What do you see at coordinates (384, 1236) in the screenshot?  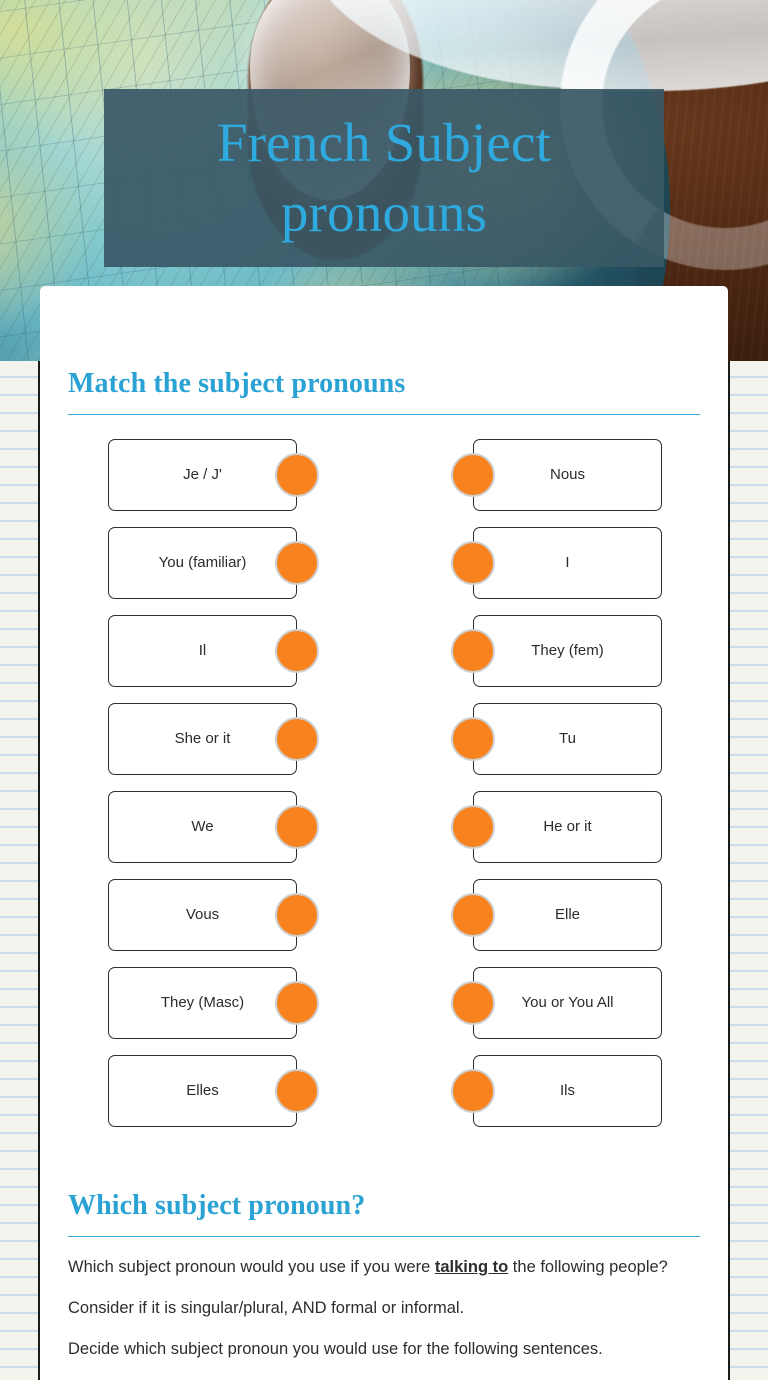 I see `which-section-rule` at bounding box center [384, 1236].